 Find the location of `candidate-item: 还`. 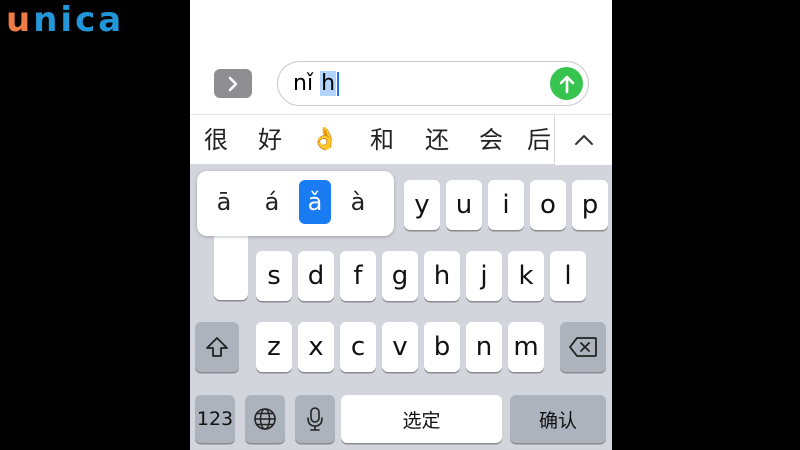

candidate-item: 还 is located at coordinates (437, 140).